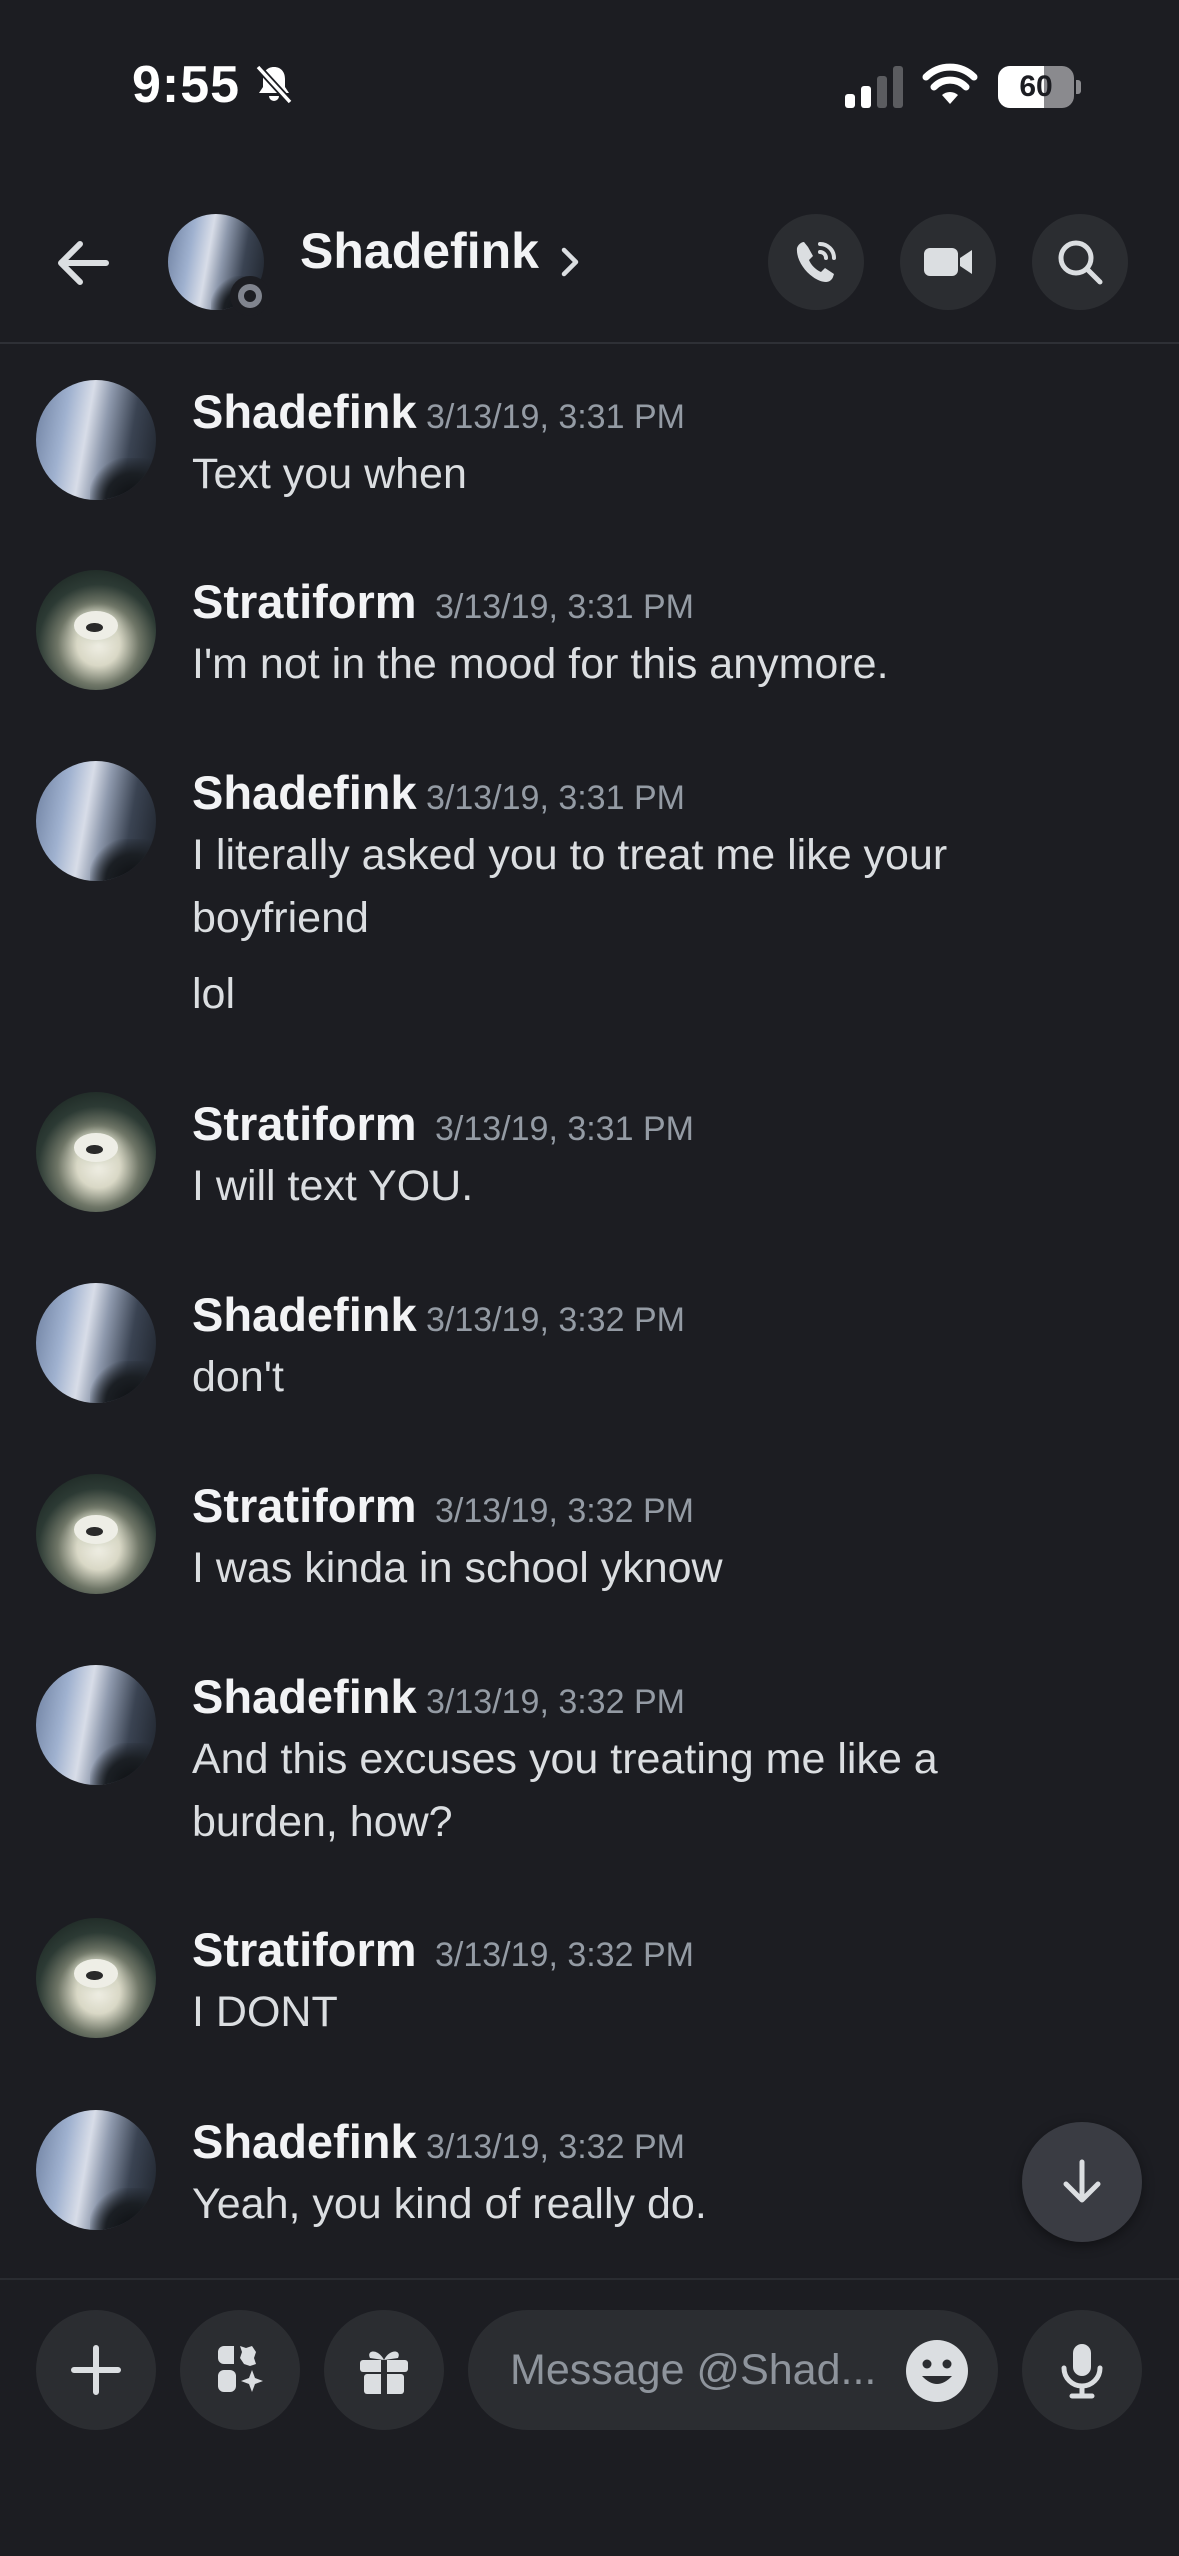  I want to click on message-input, so click(705, 2370).